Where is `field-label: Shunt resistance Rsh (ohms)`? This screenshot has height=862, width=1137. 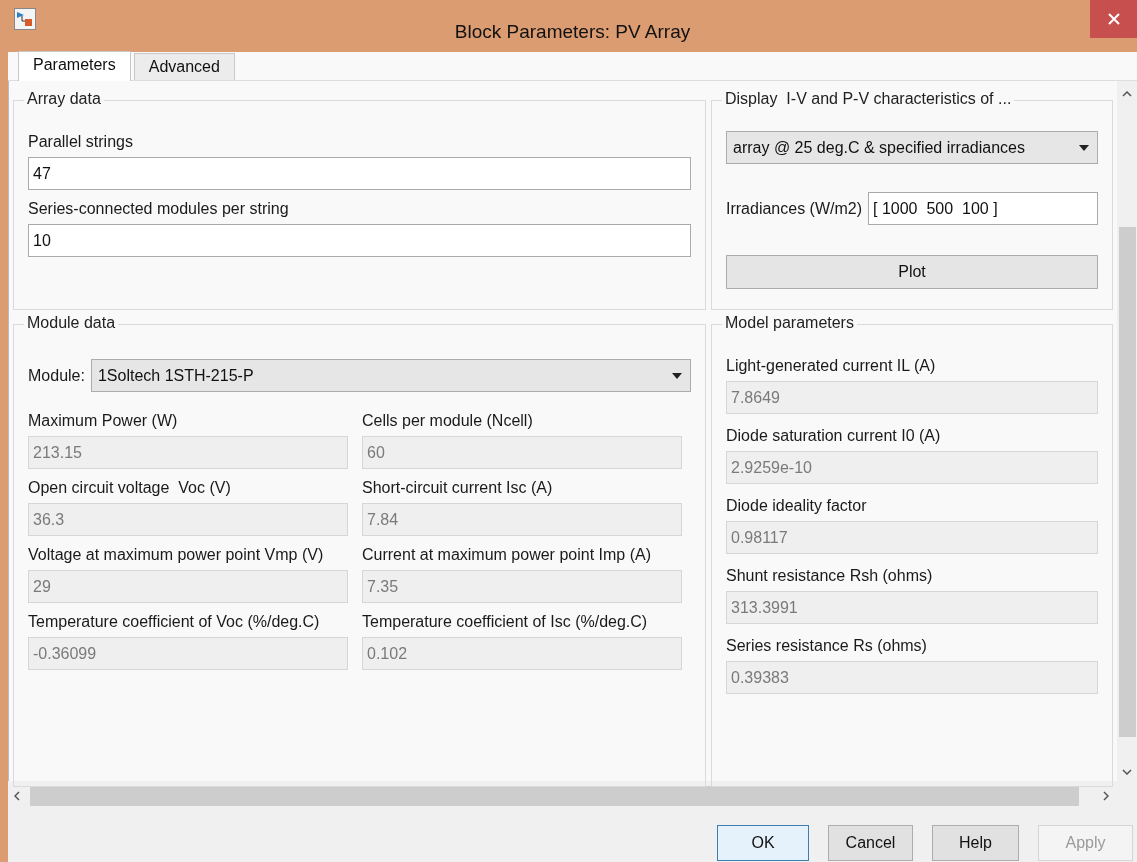
field-label: Shunt resistance Rsh (ohms) is located at coordinates (830, 576).